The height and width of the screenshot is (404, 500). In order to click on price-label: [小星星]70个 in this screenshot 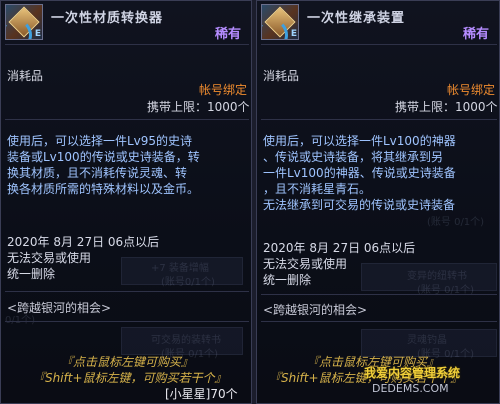, I will do `click(201, 394)`.